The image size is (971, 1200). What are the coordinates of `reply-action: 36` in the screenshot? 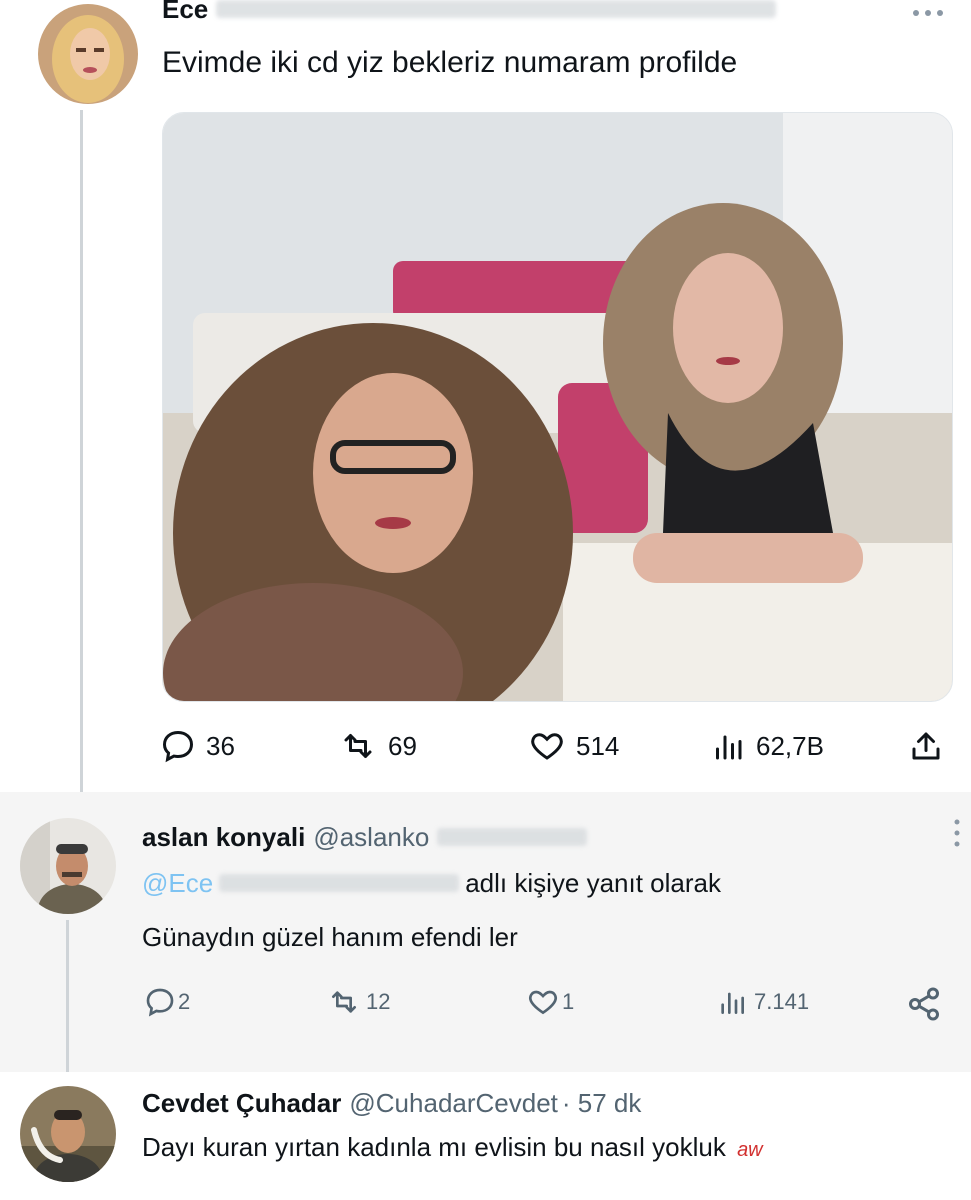 It's located at (197, 746).